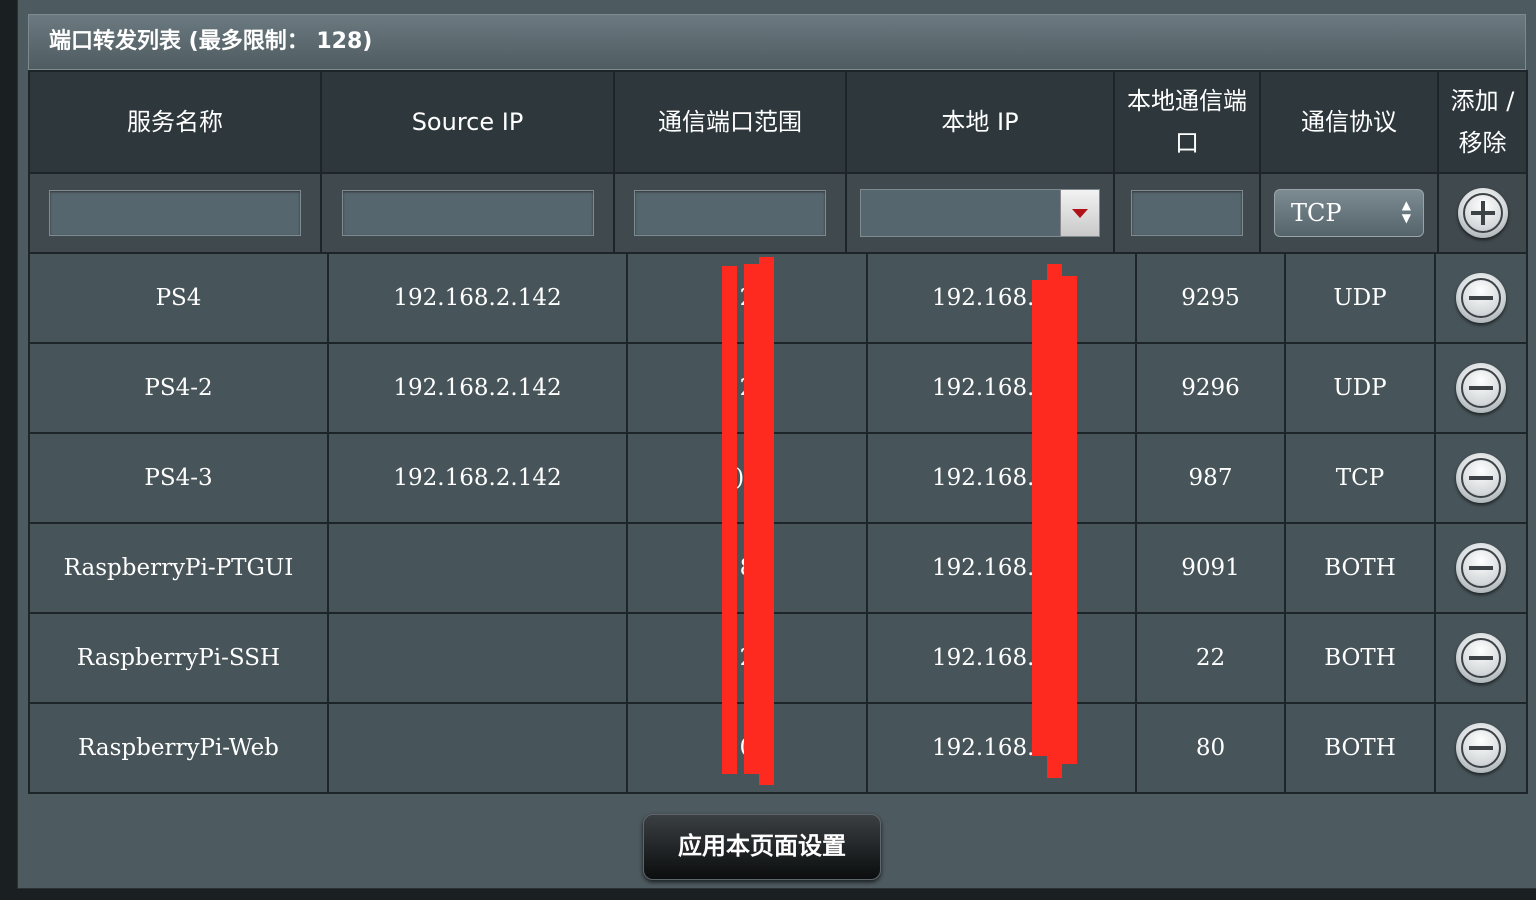 The width and height of the screenshot is (1536, 900). Describe the element at coordinates (1210, 568) in the screenshot. I see `row-local-port: 9091` at that location.